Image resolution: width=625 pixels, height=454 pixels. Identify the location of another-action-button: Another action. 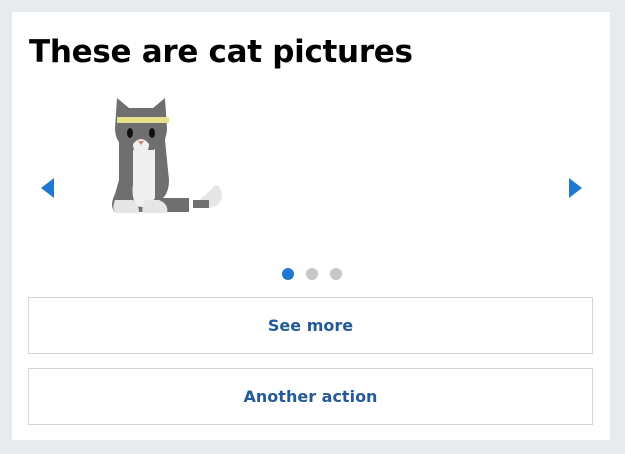
(310, 396).